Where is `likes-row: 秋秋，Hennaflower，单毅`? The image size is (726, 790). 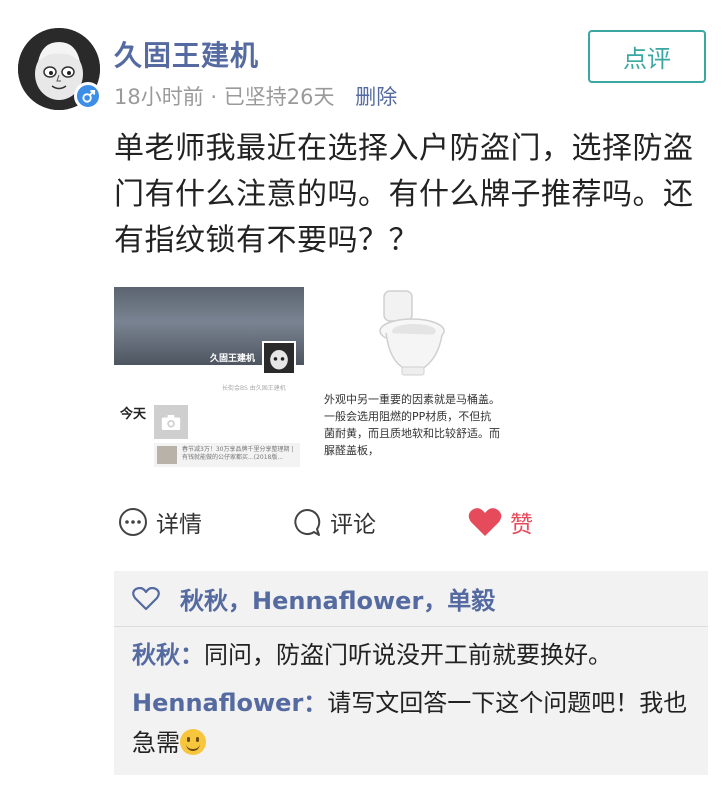
likes-row: 秋秋，Hennaflower，单毅 is located at coordinates (411, 599).